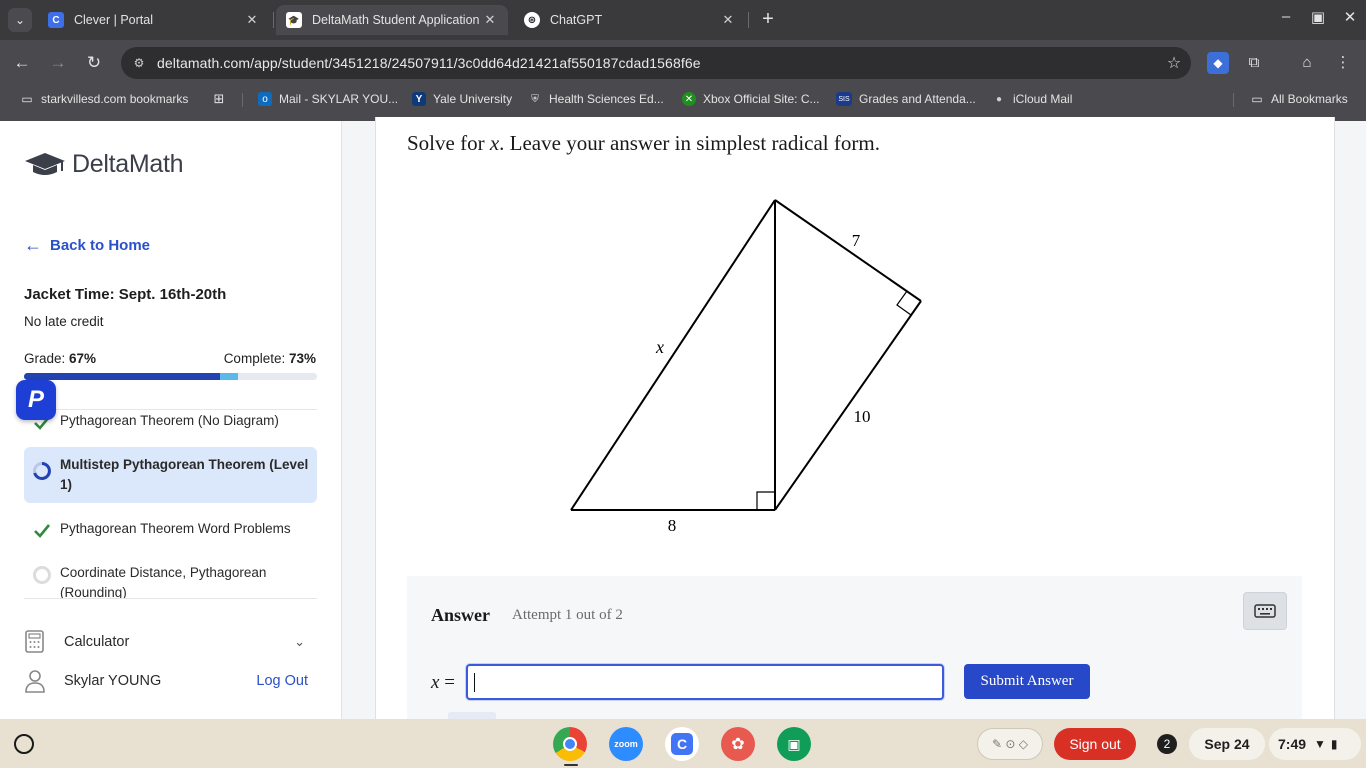 Image resolution: width=1366 pixels, height=768 pixels. Describe the element at coordinates (22, 63) in the screenshot. I see `back-arrow-icon: ←` at that location.